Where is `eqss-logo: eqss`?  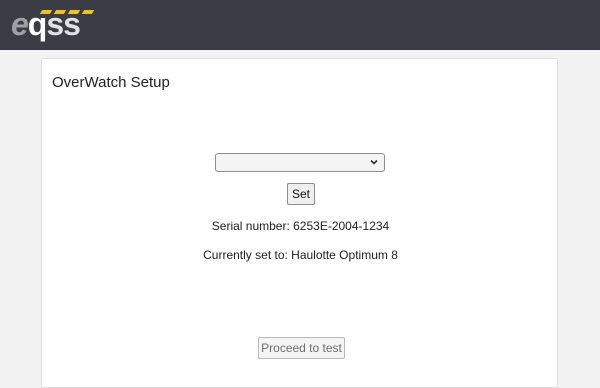
eqss-logo: eqss is located at coordinates (56, 24).